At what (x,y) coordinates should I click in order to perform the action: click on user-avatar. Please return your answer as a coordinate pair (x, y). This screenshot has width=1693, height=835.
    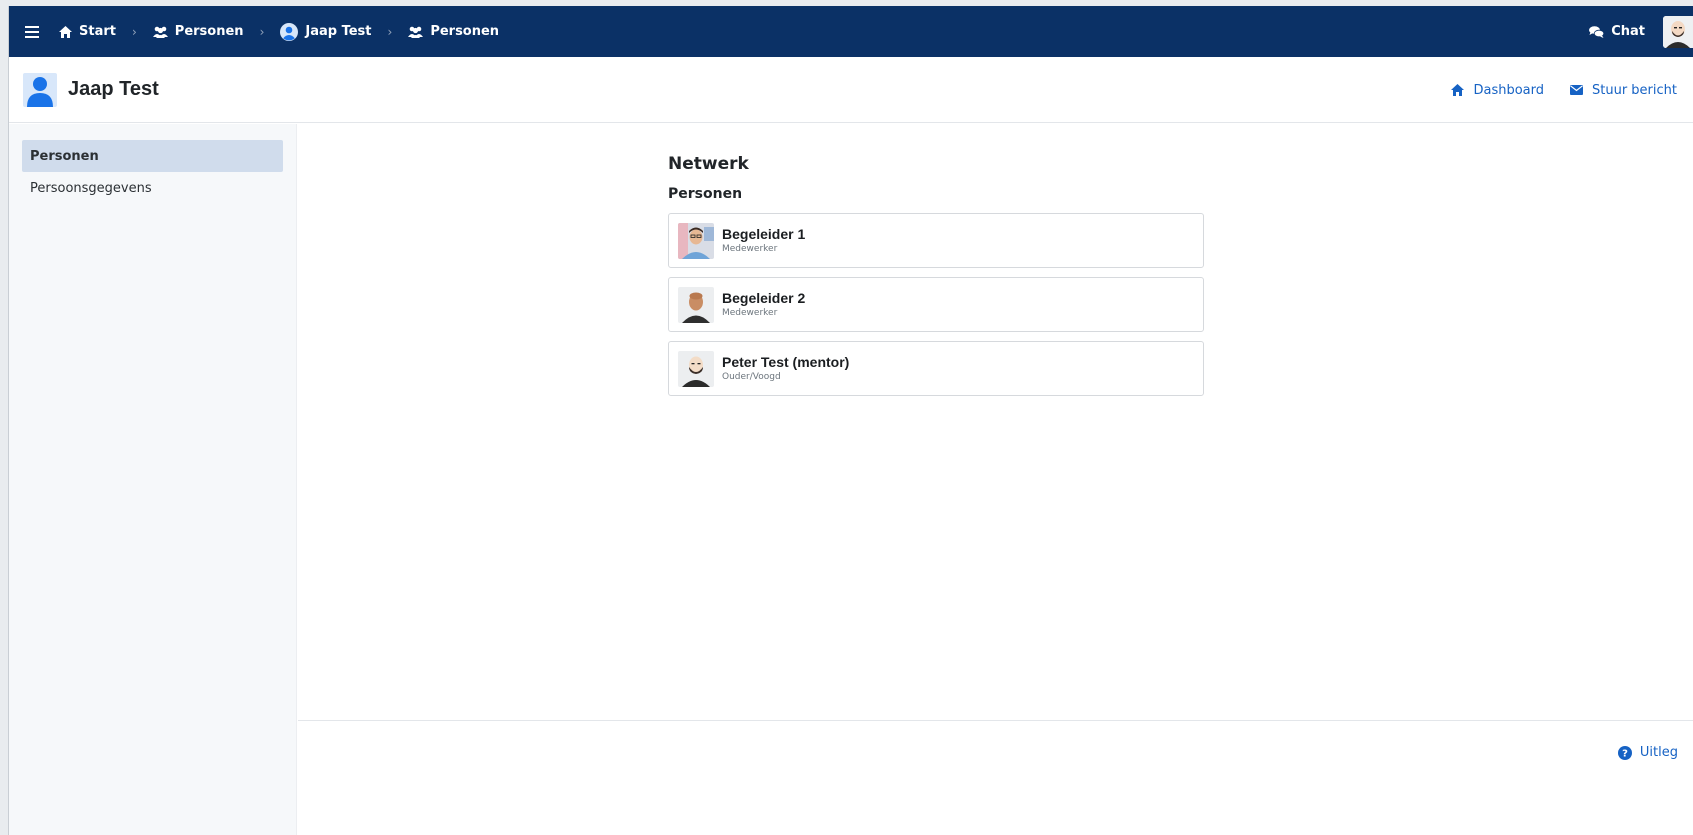
    Looking at the image, I should click on (1678, 31).